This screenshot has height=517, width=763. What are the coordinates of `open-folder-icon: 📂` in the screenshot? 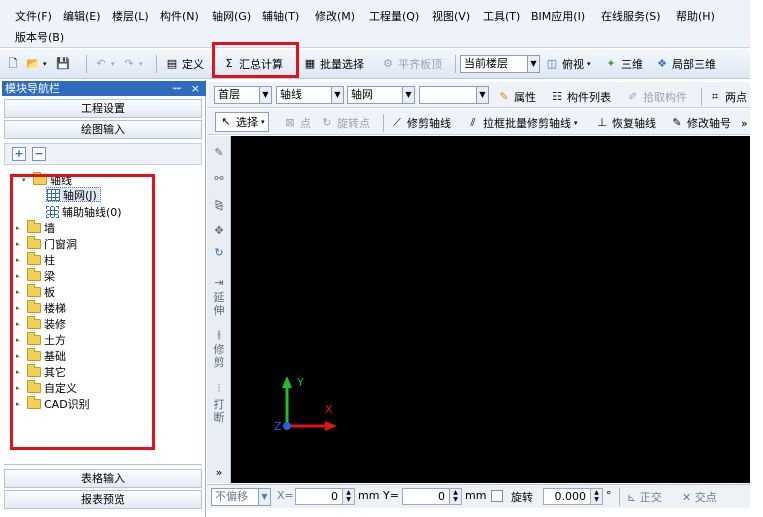 It's located at (33, 63).